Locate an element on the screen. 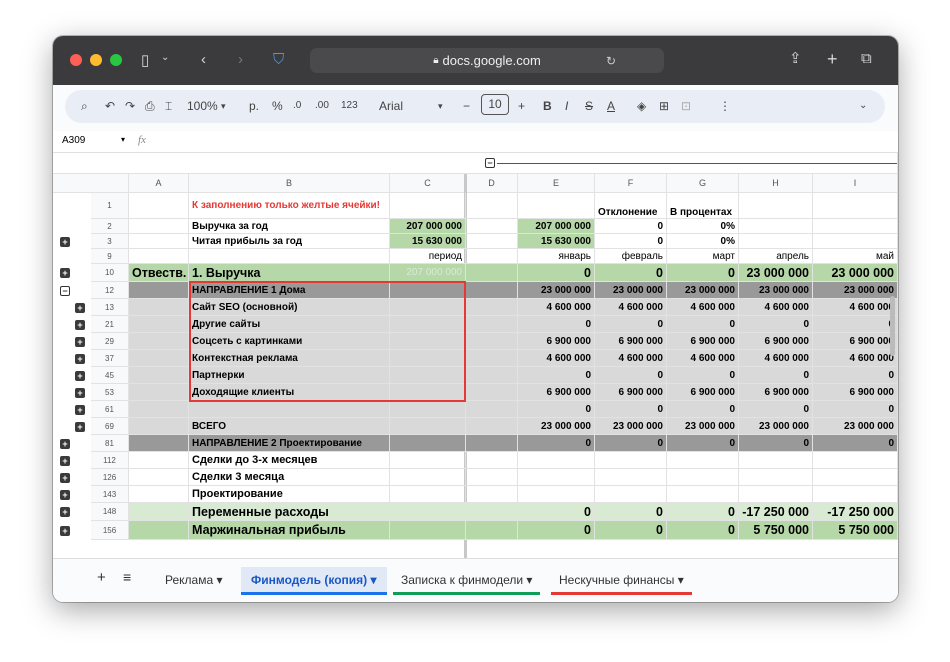 This screenshot has width=950, height=662. cell-e53: 6 900 000 is located at coordinates (556, 392).